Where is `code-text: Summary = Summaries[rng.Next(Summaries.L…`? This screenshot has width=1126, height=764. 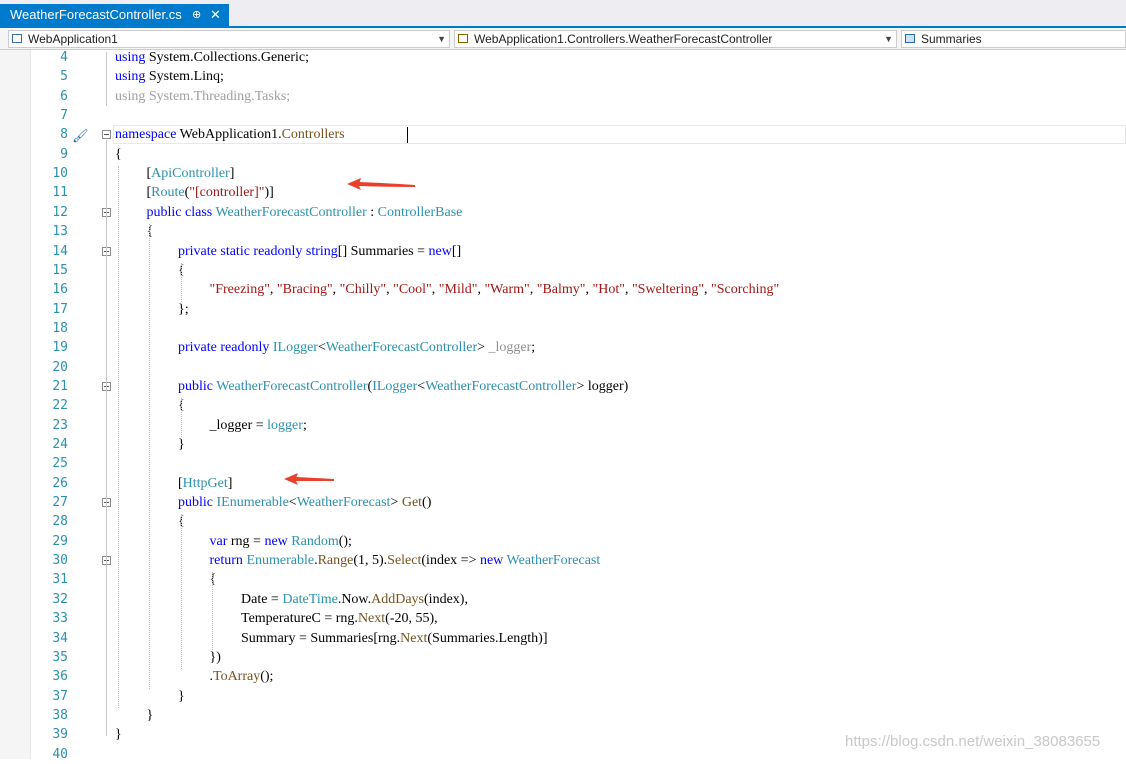
code-text: Summary = Summaries[rng.Next(Summaries.L… is located at coordinates (394, 638).